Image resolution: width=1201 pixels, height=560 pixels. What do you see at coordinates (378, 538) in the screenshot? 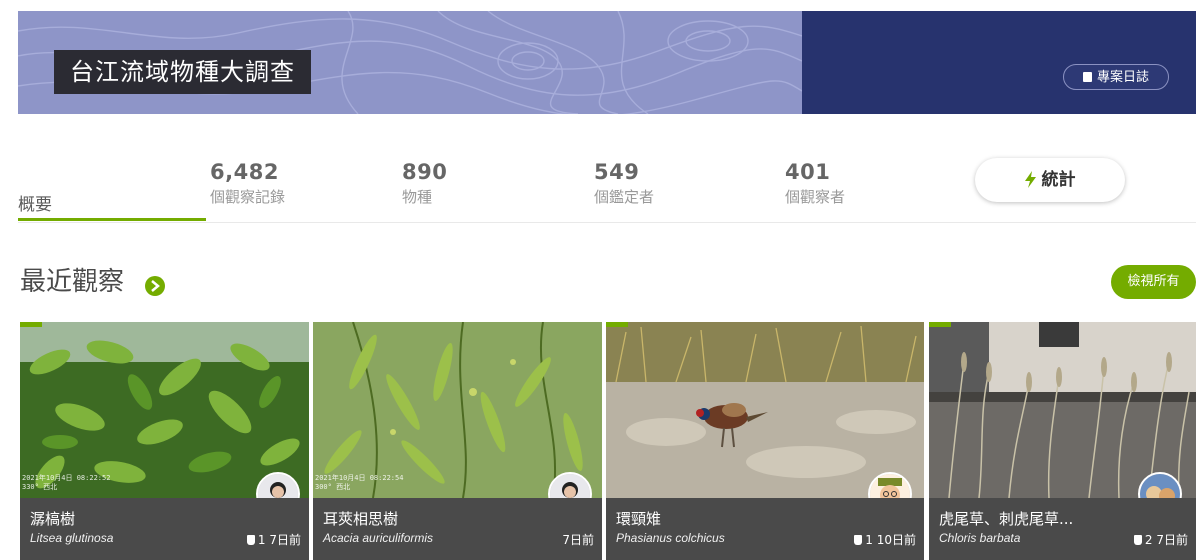
I see `scientific-name: Acacia auriculiformis` at bounding box center [378, 538].